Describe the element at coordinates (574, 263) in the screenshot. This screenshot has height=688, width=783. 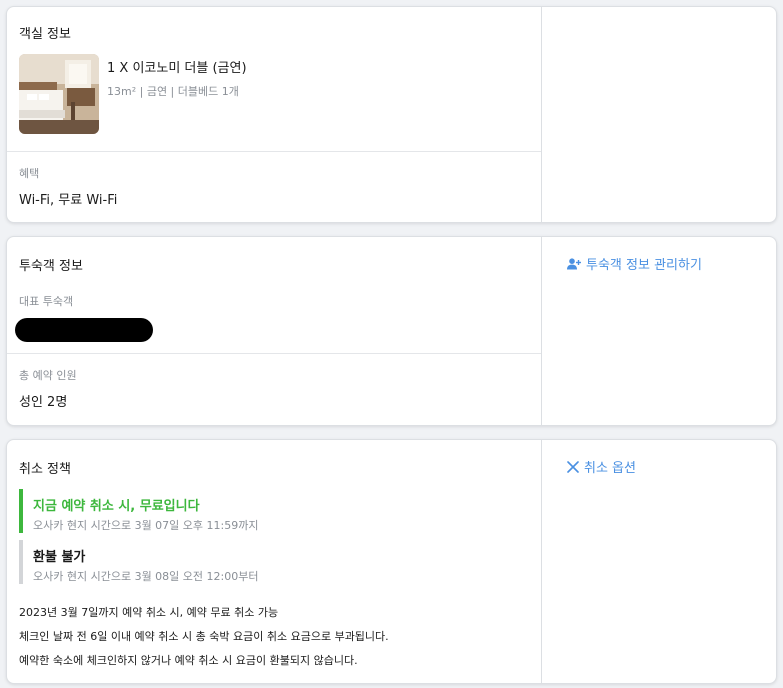
I see `user-plus-icon` at that location.